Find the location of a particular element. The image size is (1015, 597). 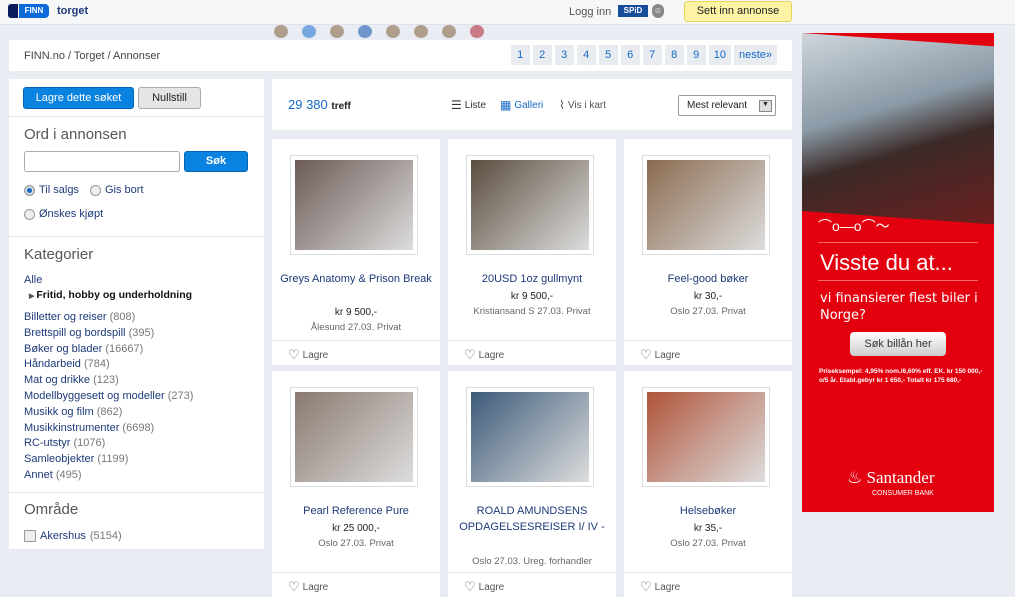

reset-button: Nullstill is located at coordinates (169, 98).